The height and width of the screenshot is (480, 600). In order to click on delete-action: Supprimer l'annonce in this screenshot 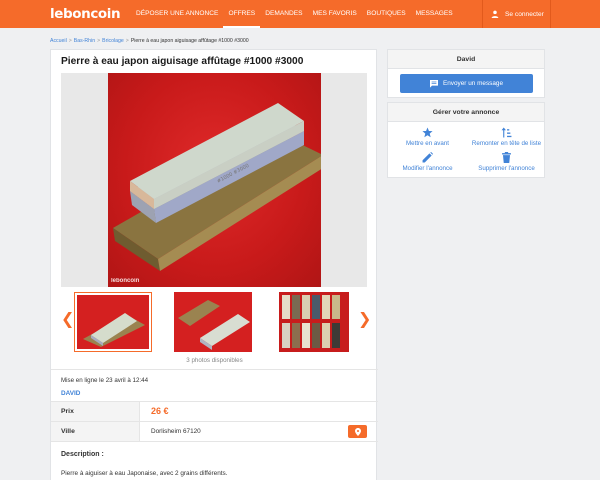, I will do `click(506, 162)`.